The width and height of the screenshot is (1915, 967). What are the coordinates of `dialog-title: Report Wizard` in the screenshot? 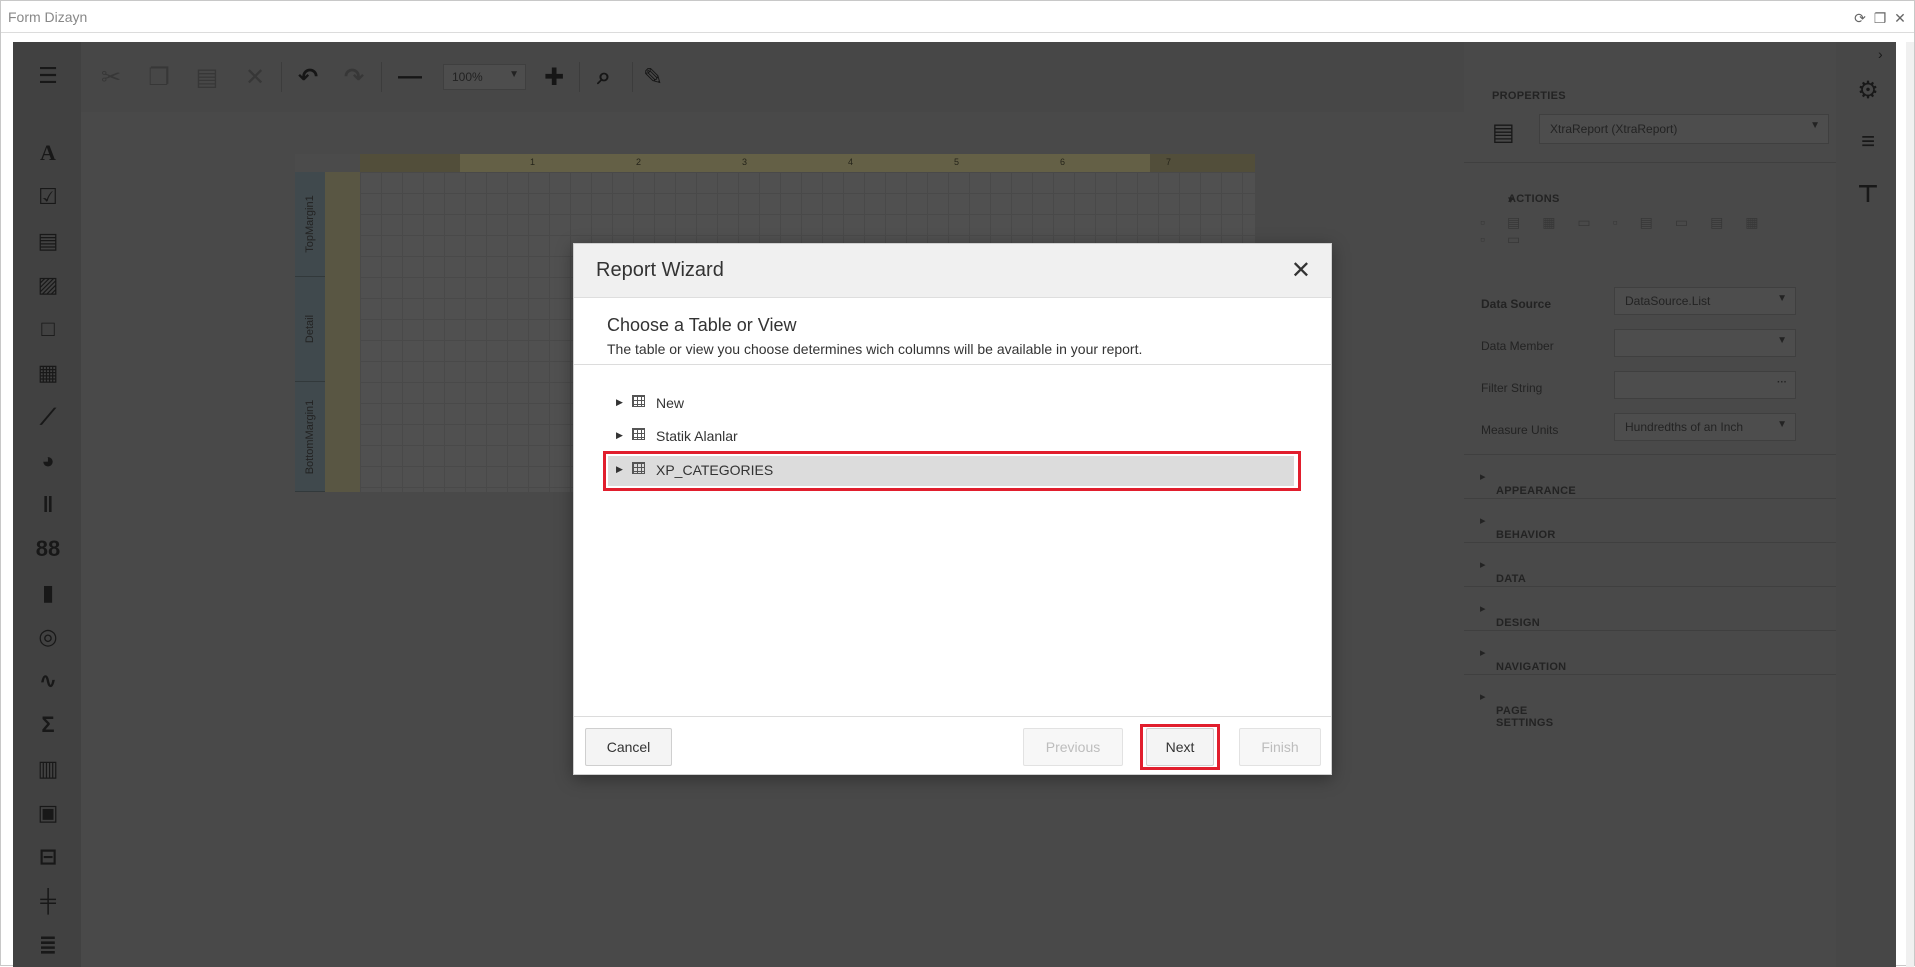 It's located at (660, 270).